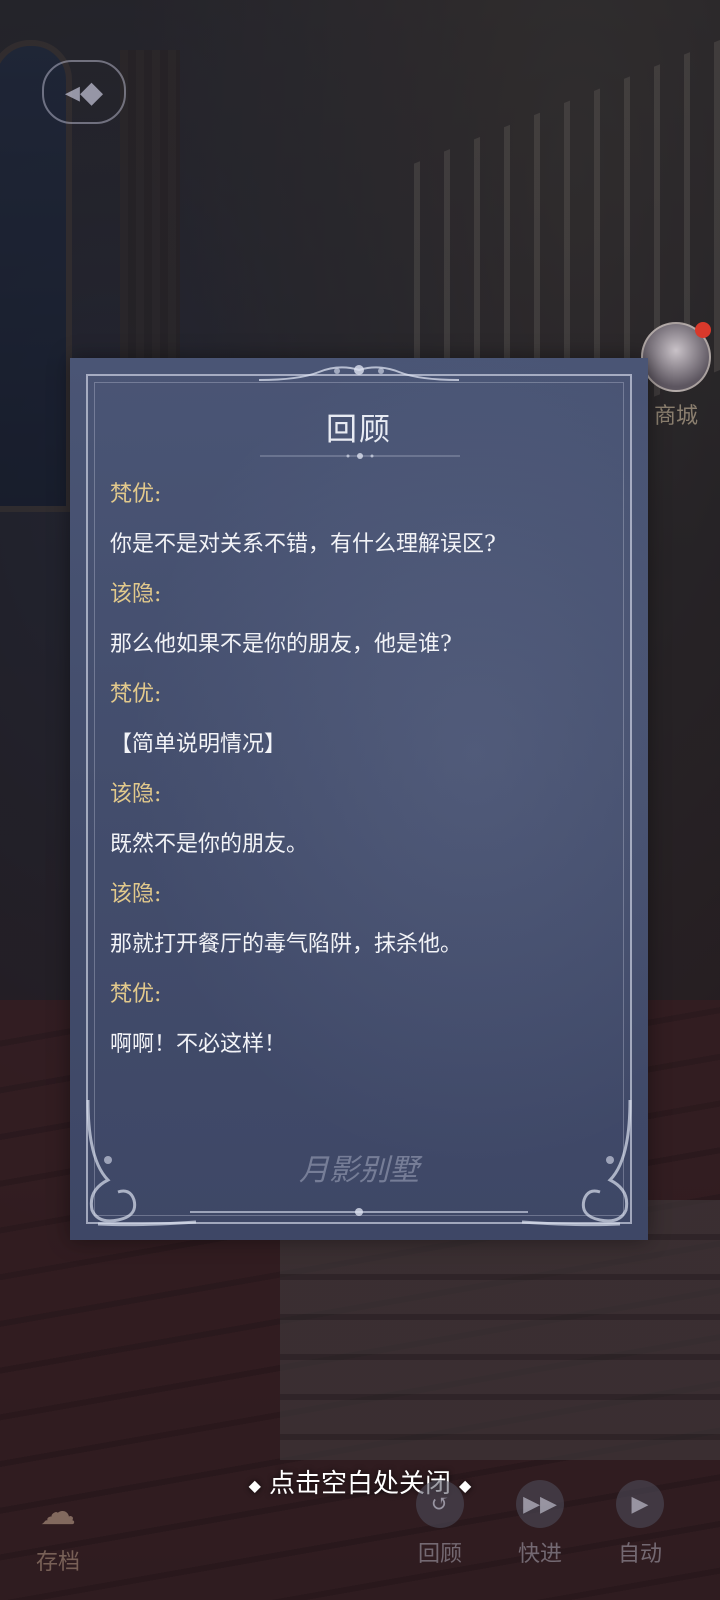 This screenshot has height=1600, width=720. Describe the element at coordinates (57, 1562) in the screenshot. I see `save-label: 存档` at that location.